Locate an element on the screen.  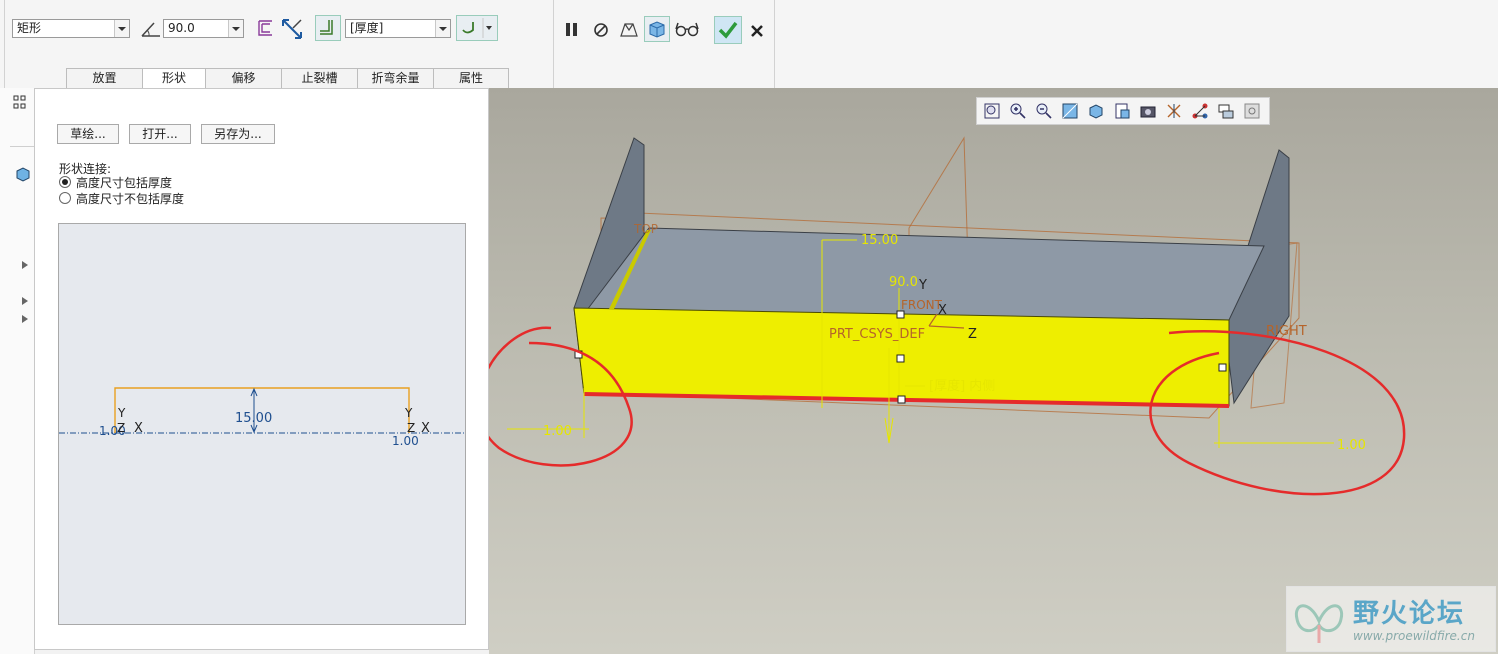
angle-input: 90.0 is located at coordinates (203, 28).